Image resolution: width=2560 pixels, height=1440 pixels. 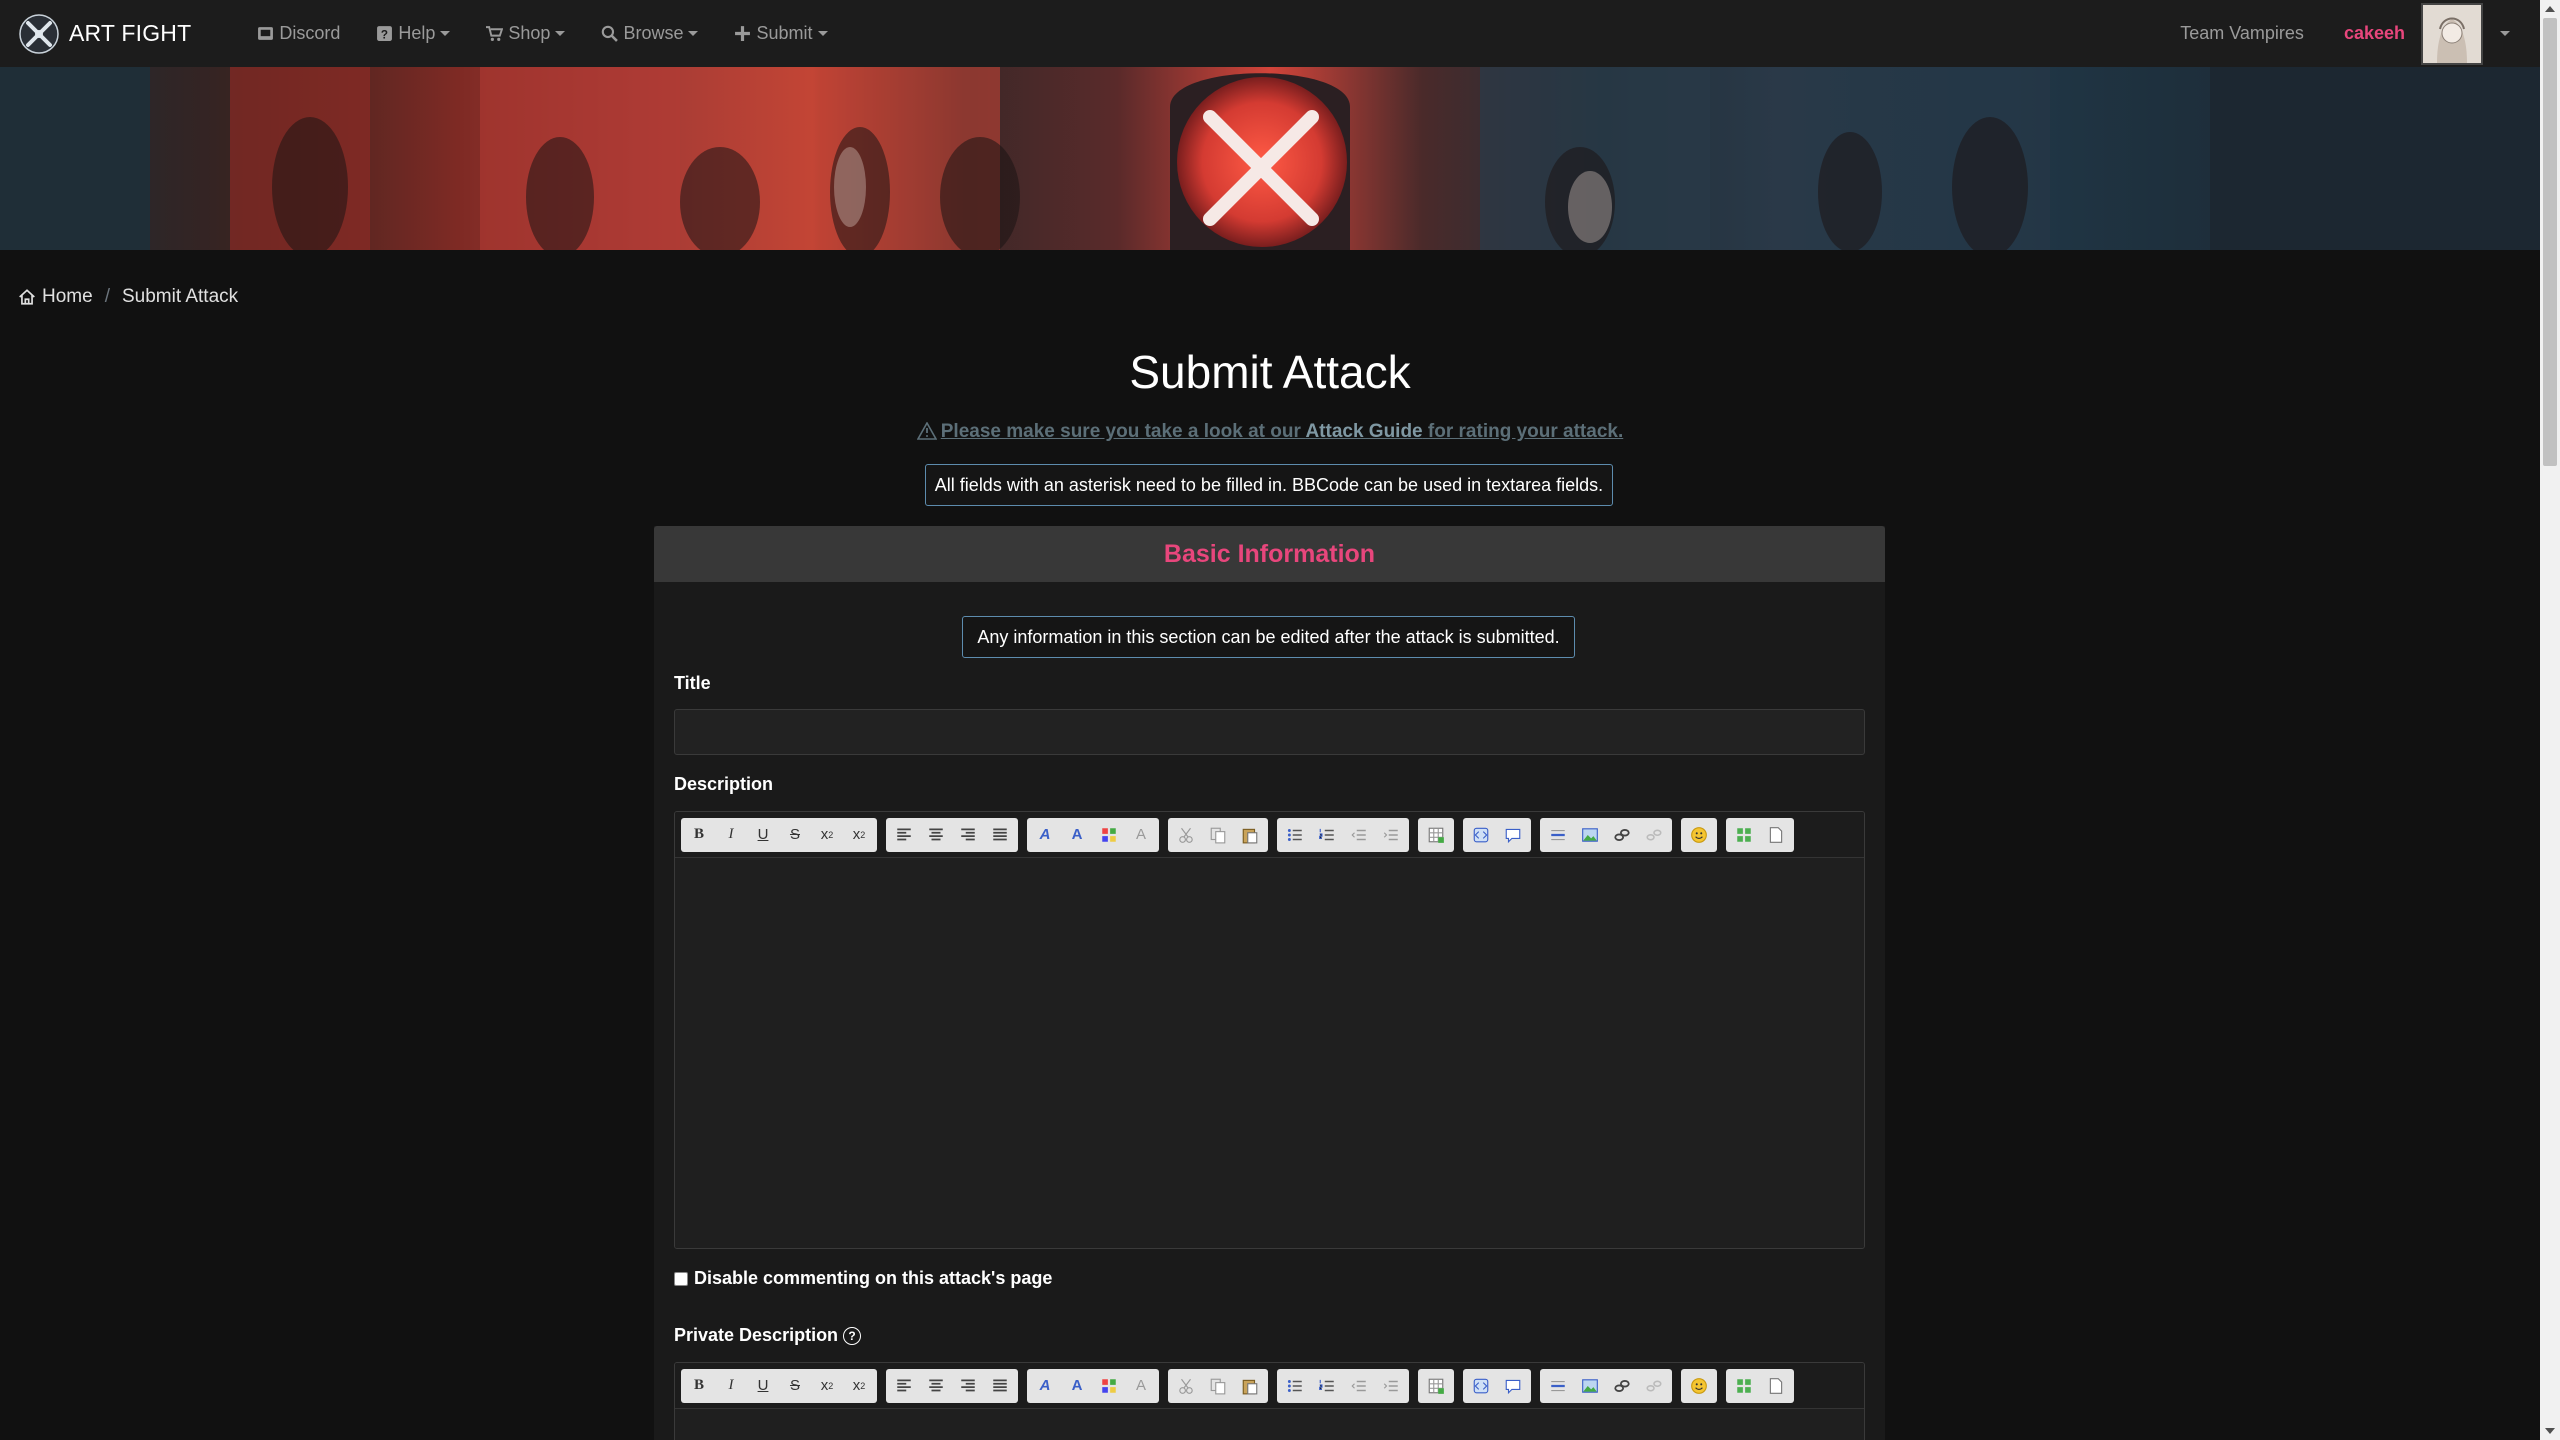 What do you see at coordinates (873, 1278) in the screenshot?
I see `disable-comments-label: Disable commenting on this attack's page` at bounding box center [873, 1278].